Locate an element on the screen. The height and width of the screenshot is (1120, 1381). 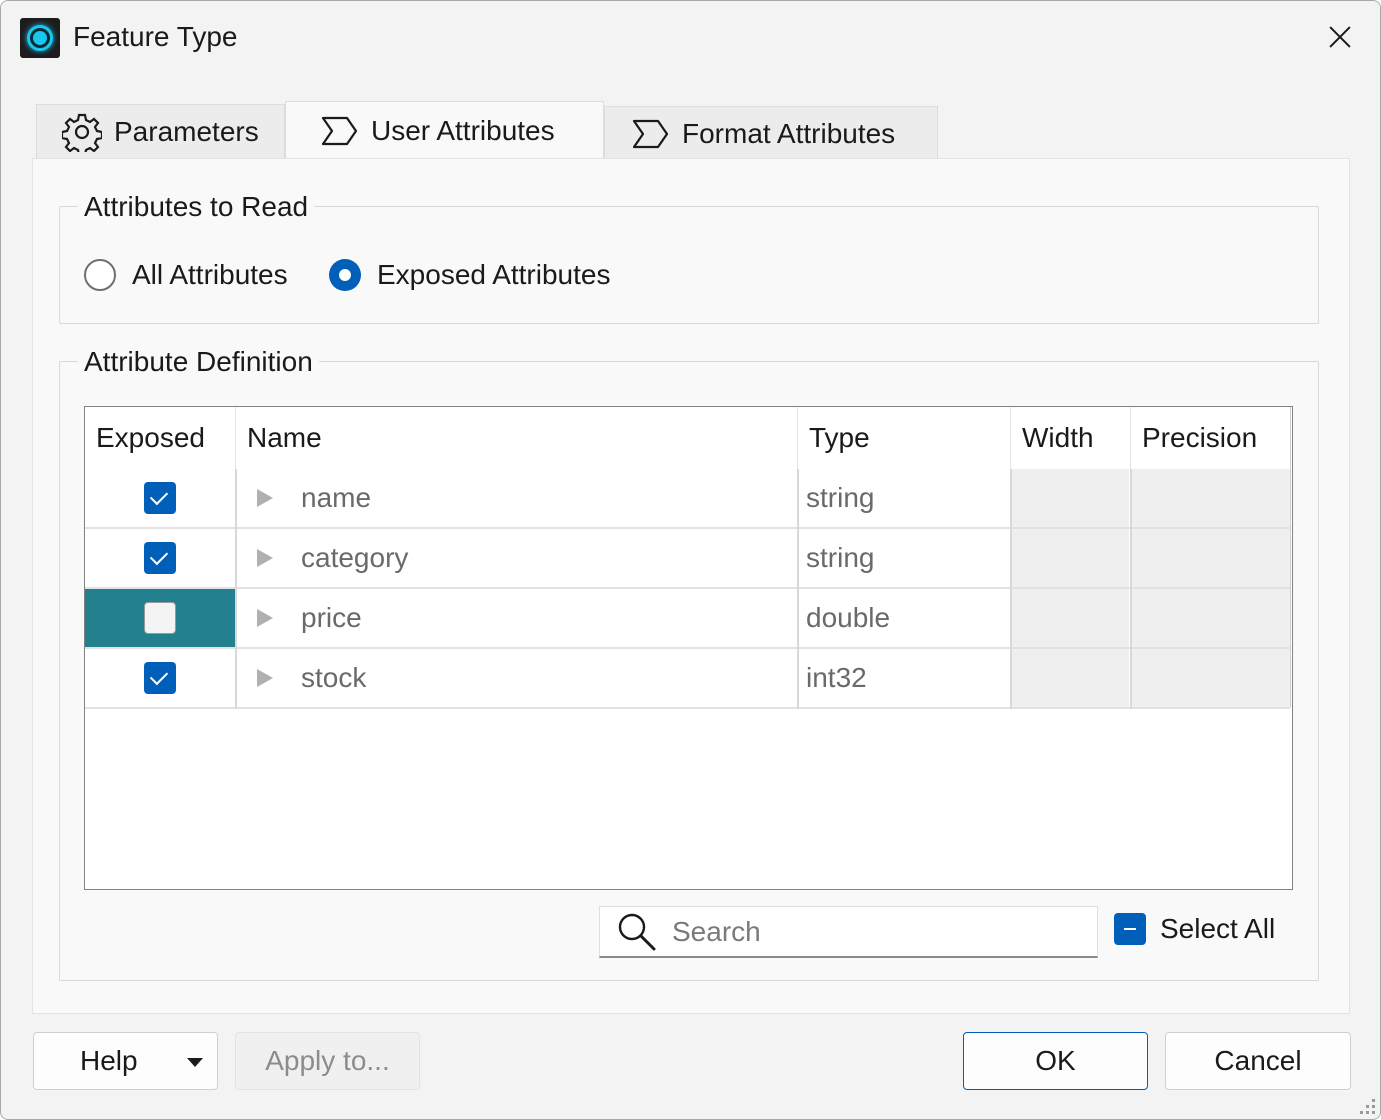
help-button: Help is located at coordinates (125, 1061).